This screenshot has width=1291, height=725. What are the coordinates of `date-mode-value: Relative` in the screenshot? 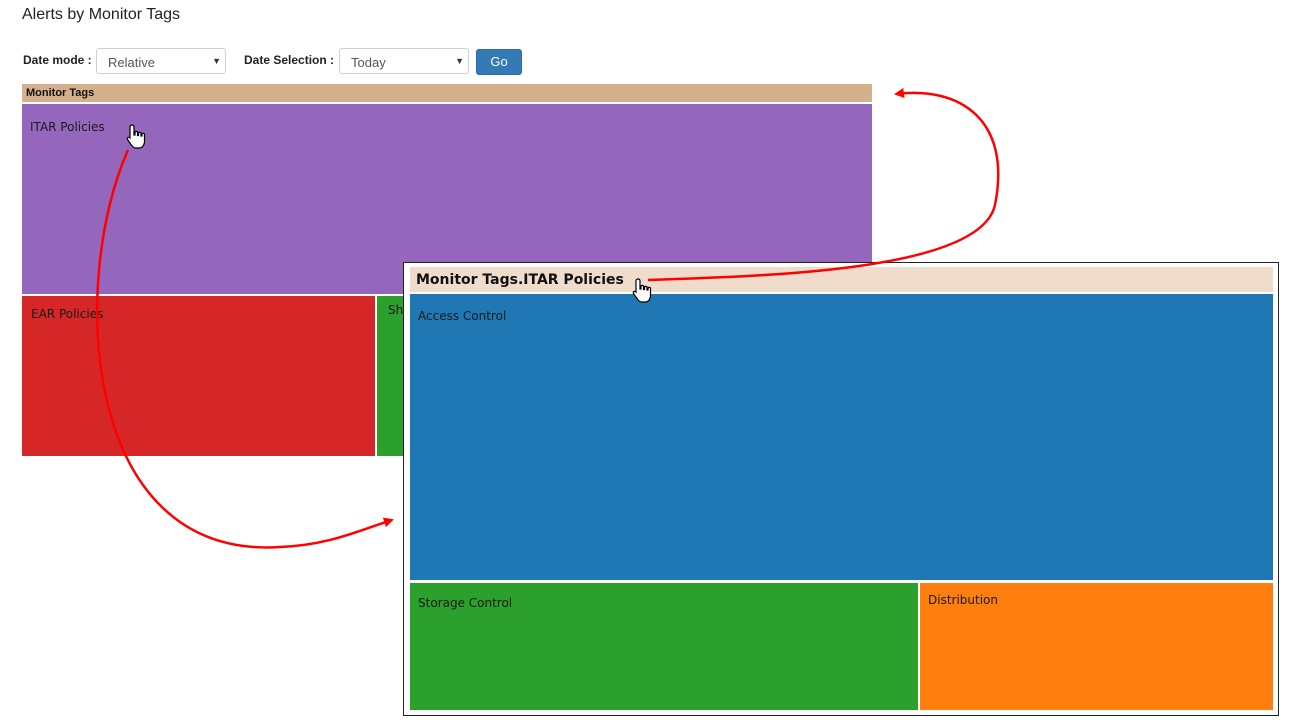 It's located at (131, 62).